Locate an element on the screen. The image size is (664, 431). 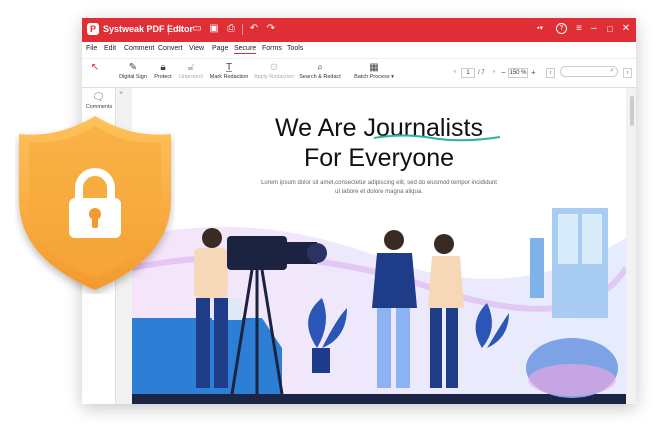
undo-icon: ↶ is located at coordinates (254, 29).